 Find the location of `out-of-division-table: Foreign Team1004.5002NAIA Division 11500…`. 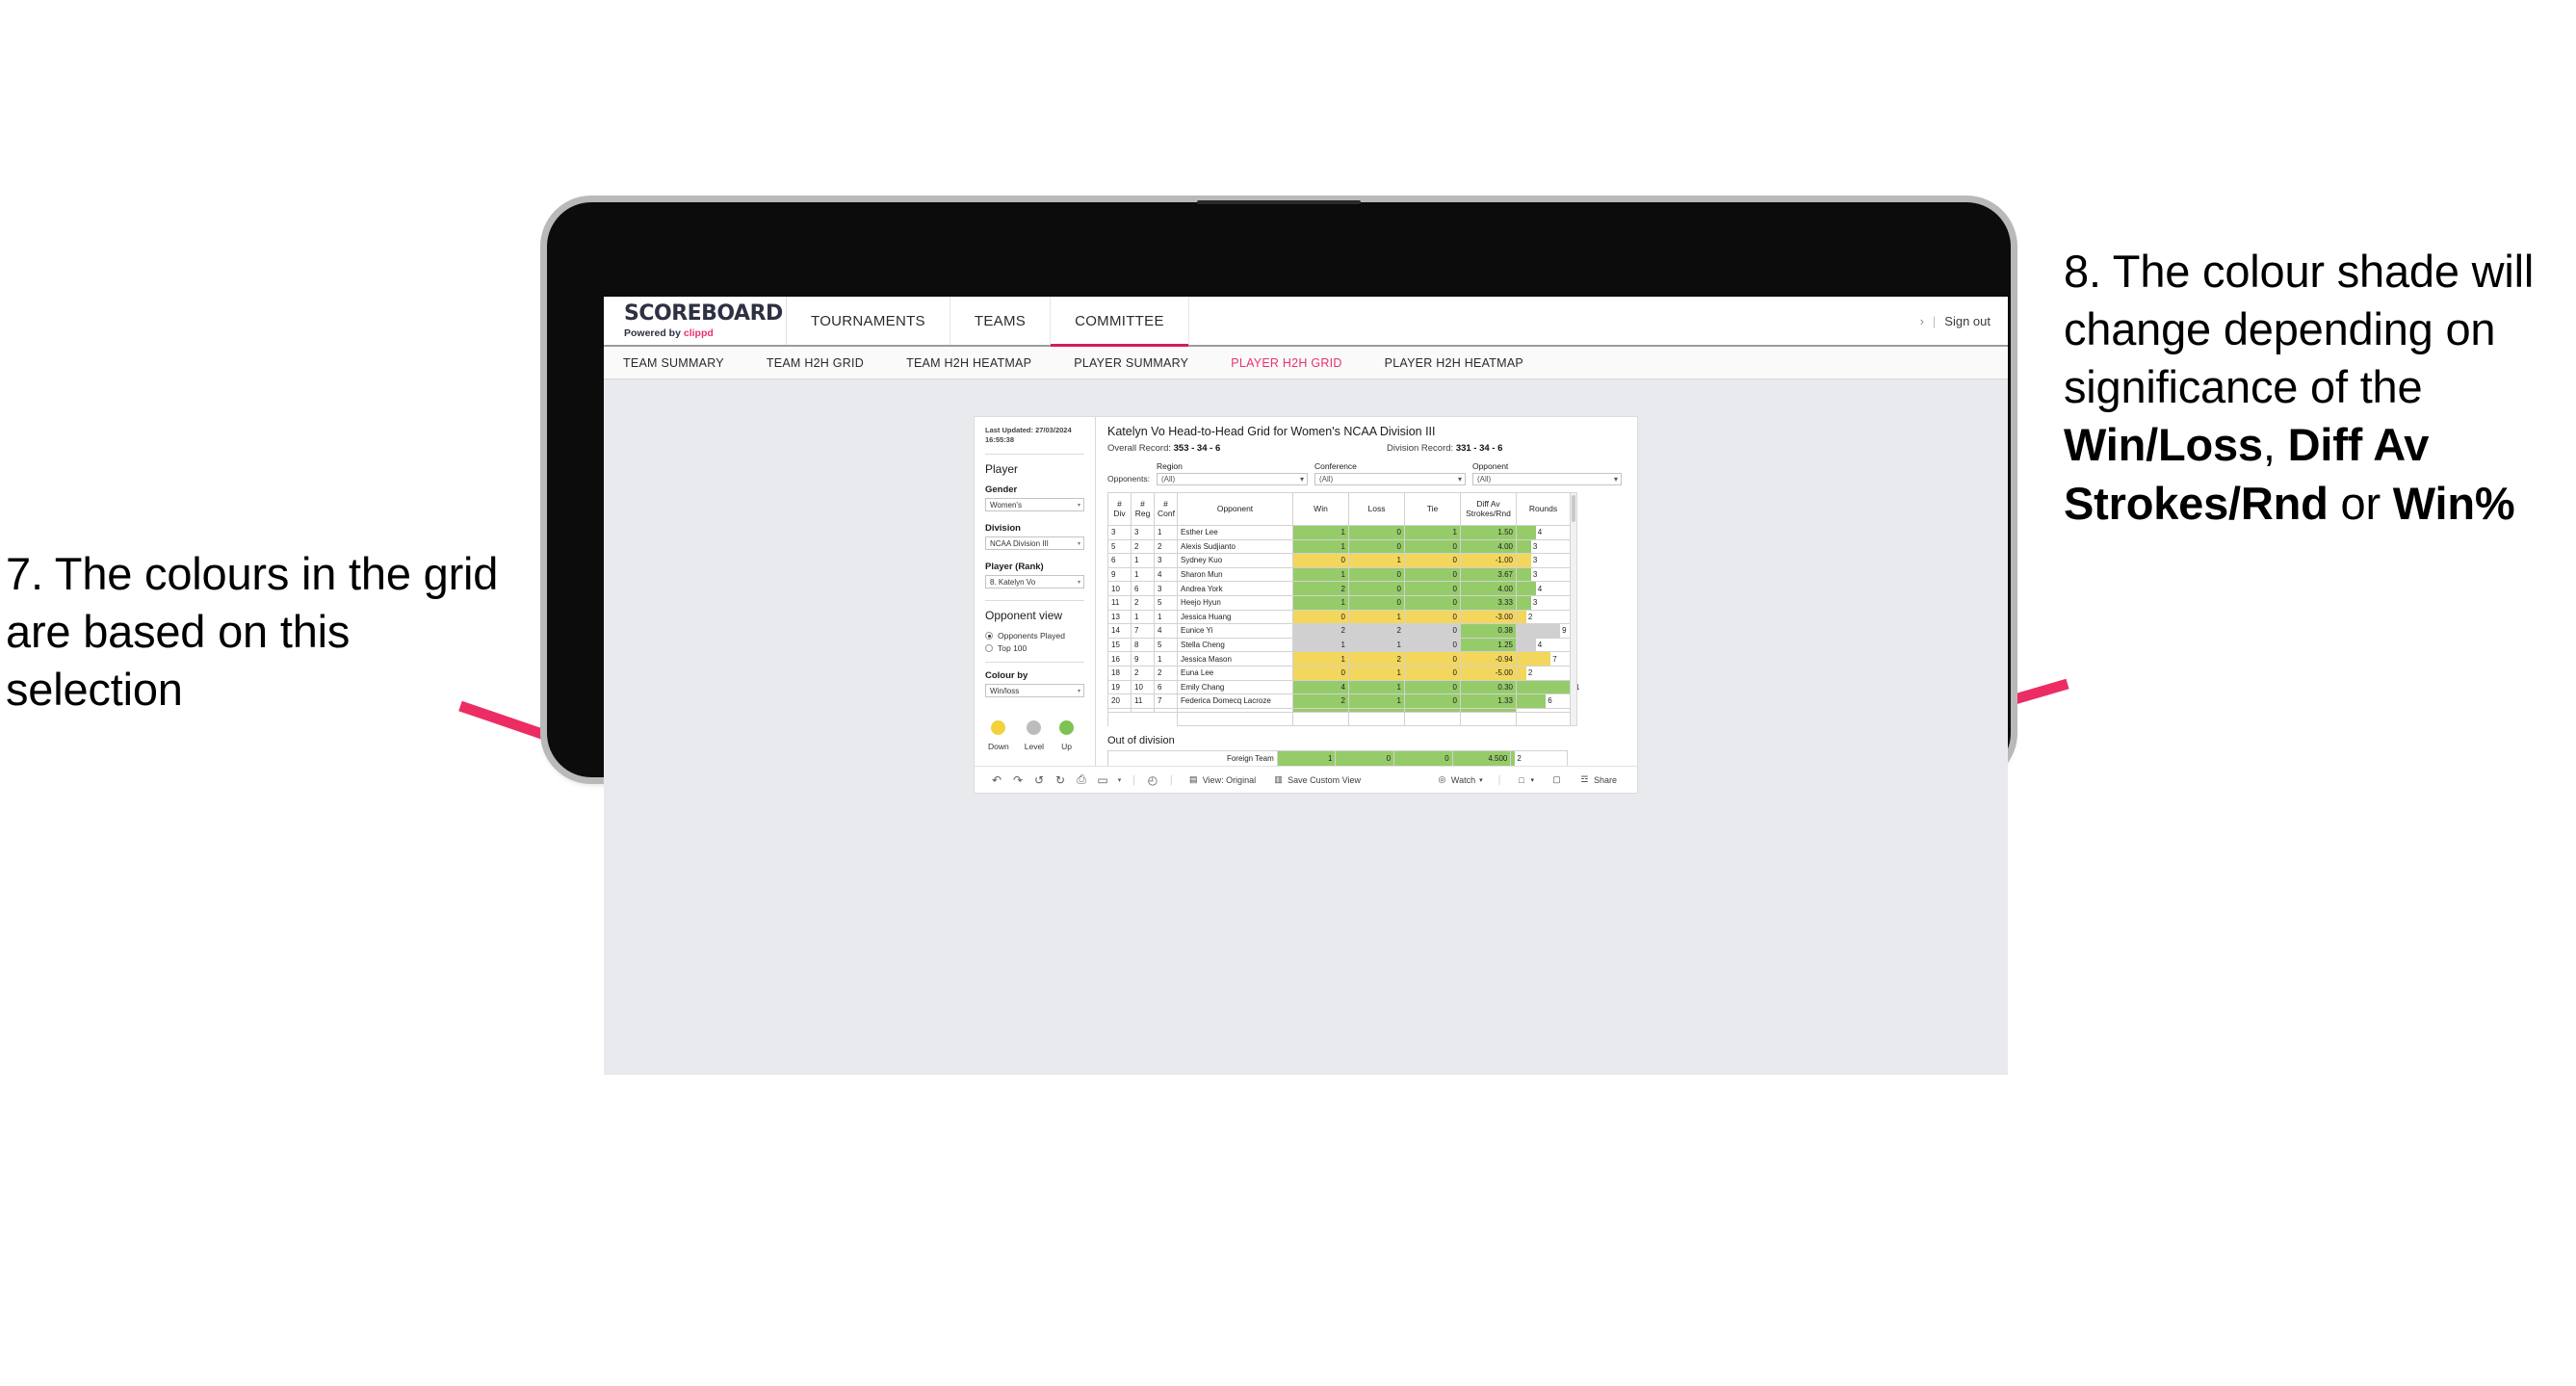

out-of-division-table: Foreign Team1004.5002NAIA Division 11500… is located at coordinates (1337, 758).